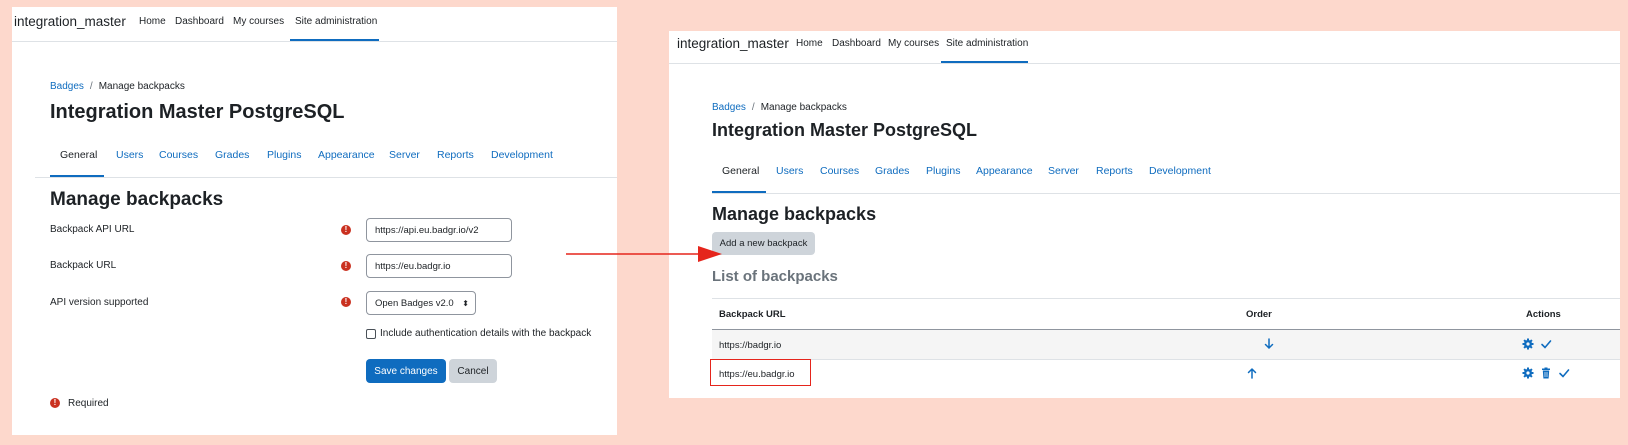 The width and height of the screenshot is (1628, 445). What do you see at coordinates (88, 403) in the screenshot?
I see `required-legend: Required` at bounding box center [88, 403].